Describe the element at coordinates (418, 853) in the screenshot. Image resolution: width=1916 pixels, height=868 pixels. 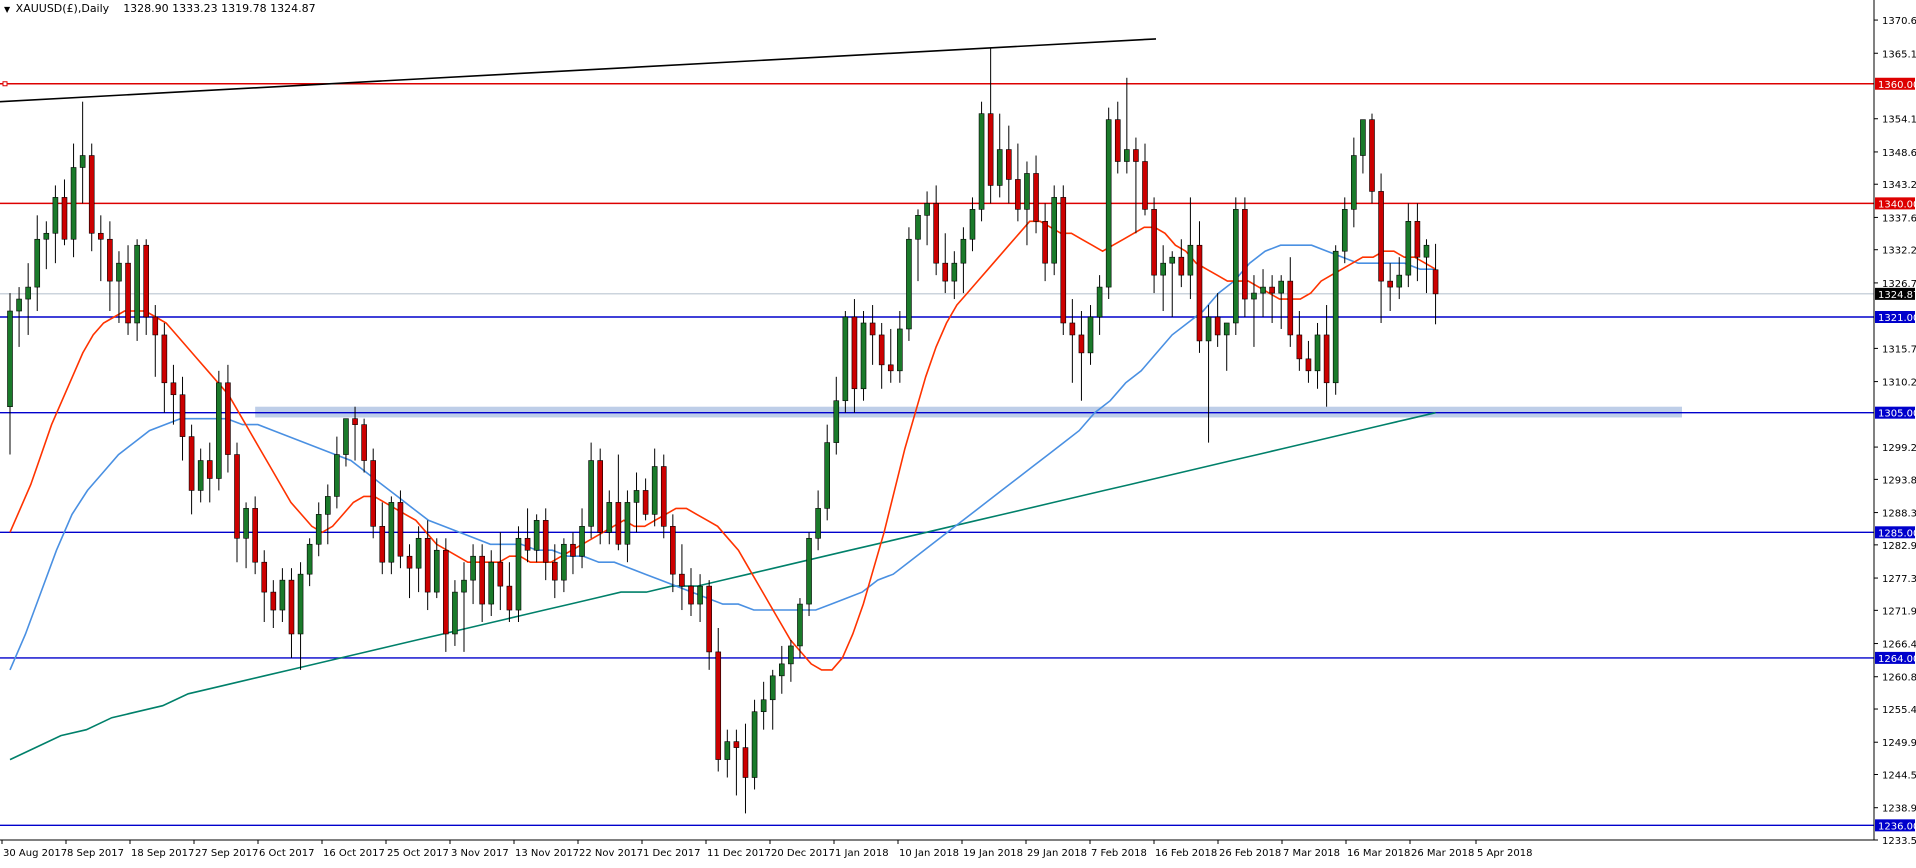
I see `x-tick-label: 25 Oct 2017` at that location.